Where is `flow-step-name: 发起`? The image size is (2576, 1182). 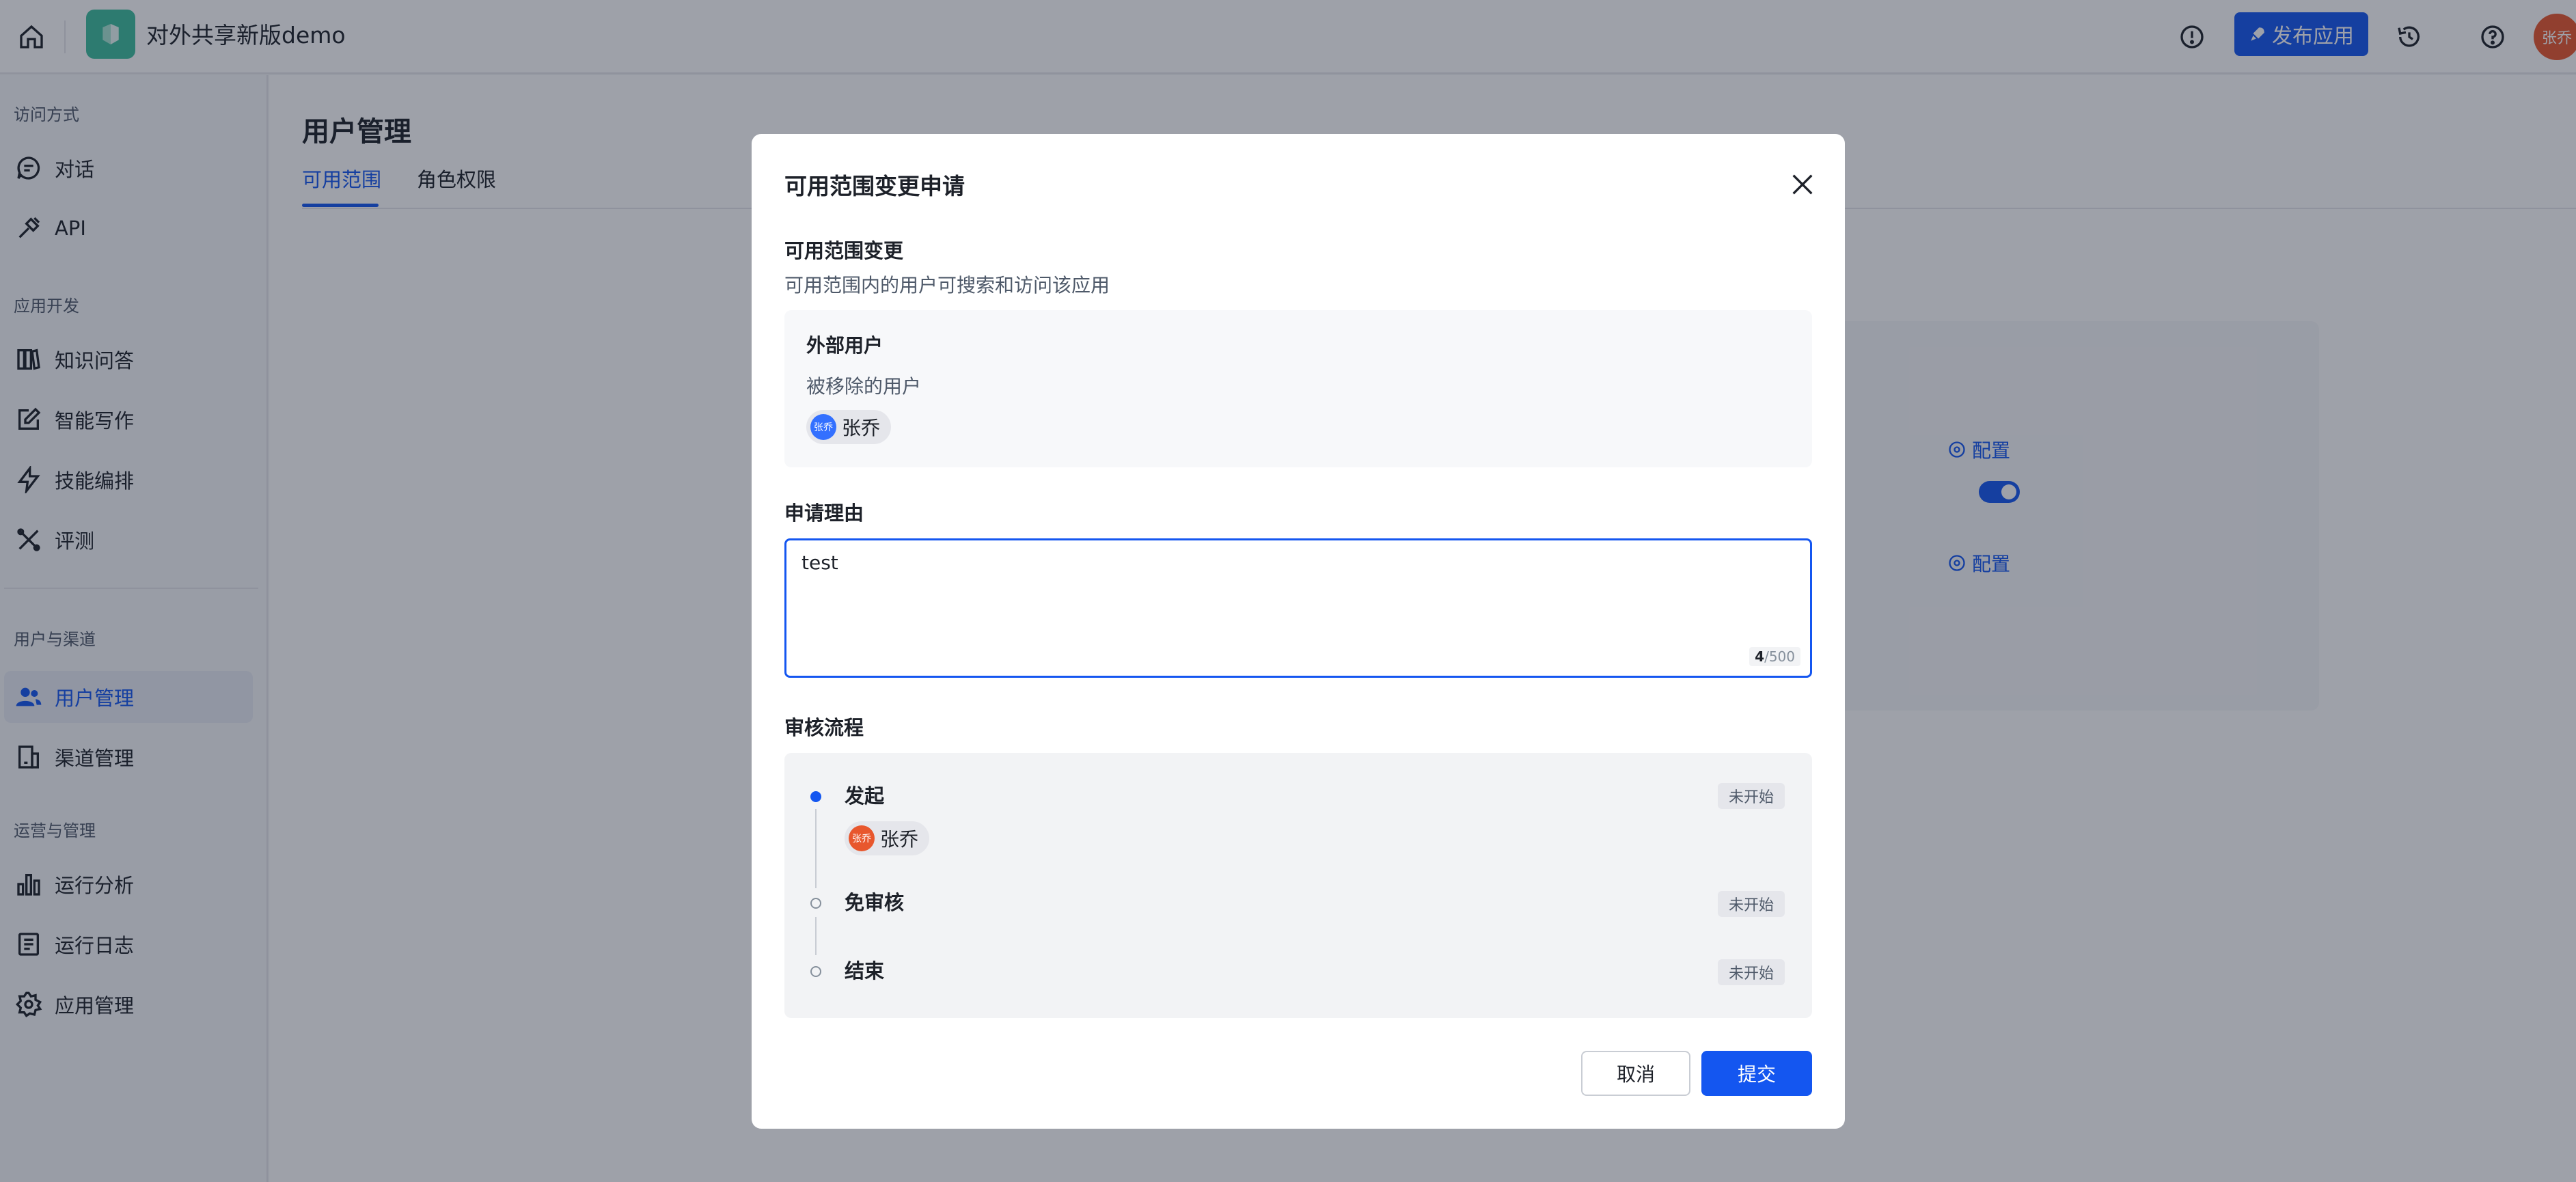 flow-step-name: 发起 is located at coordinates (865, 796).